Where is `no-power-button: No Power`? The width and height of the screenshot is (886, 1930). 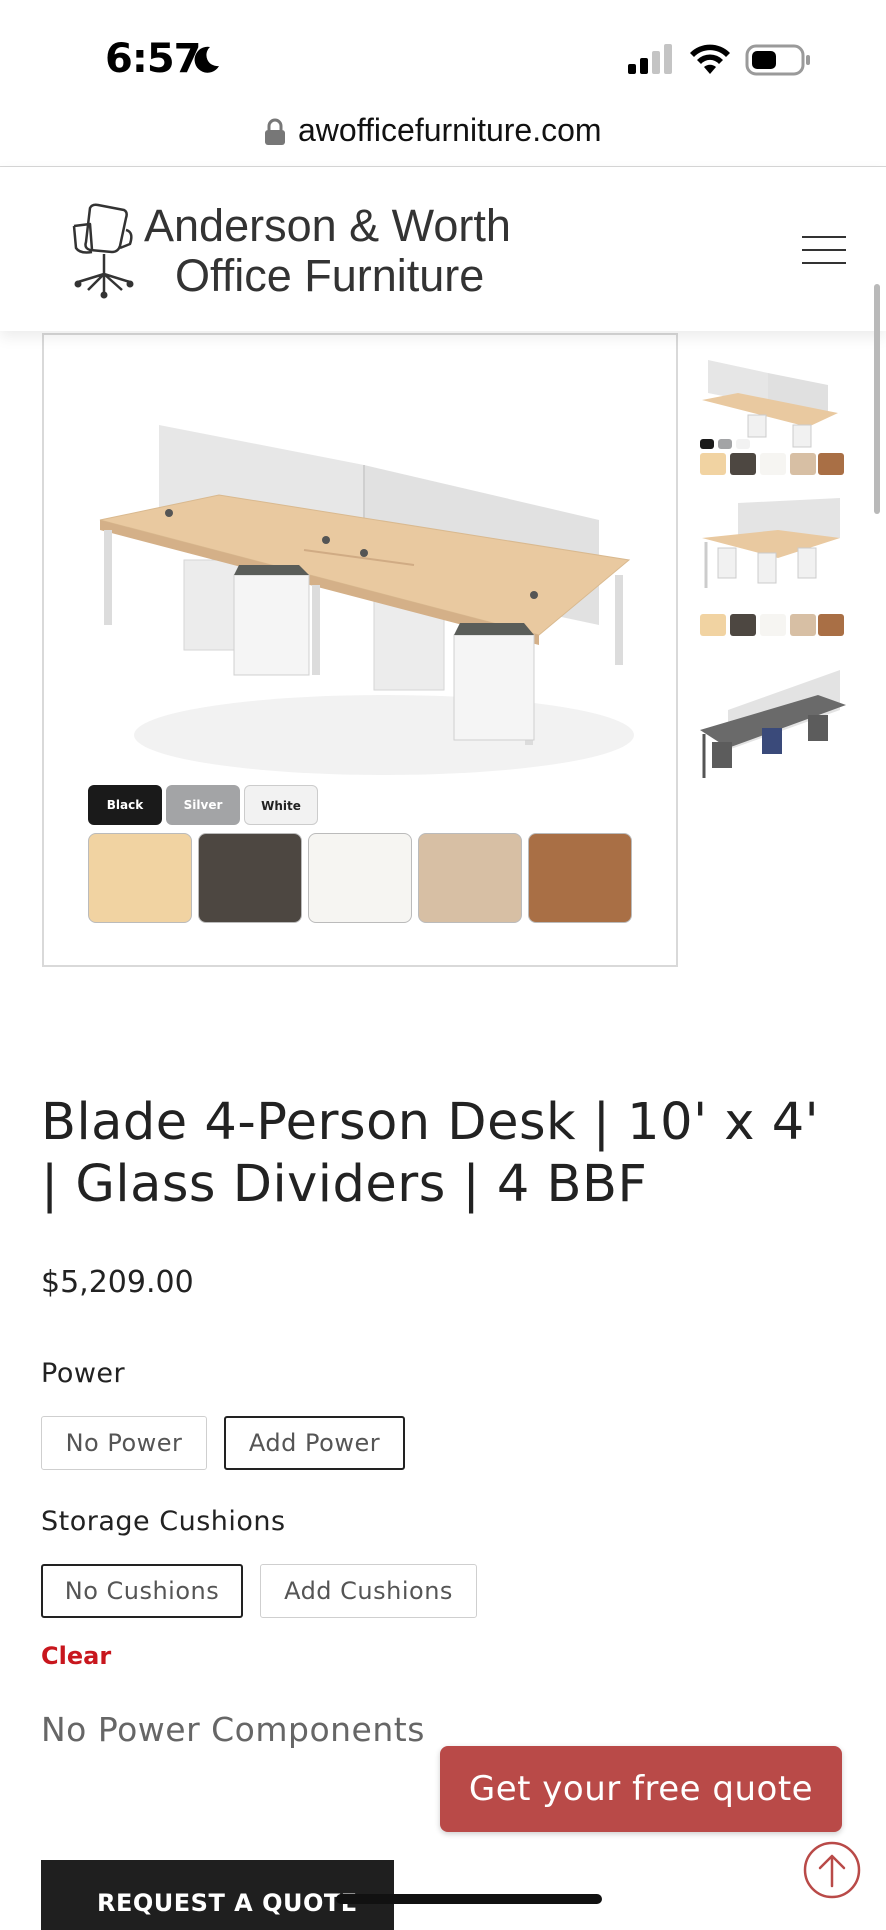 no-power-button: No Power is located at coordinates (124, 1443).